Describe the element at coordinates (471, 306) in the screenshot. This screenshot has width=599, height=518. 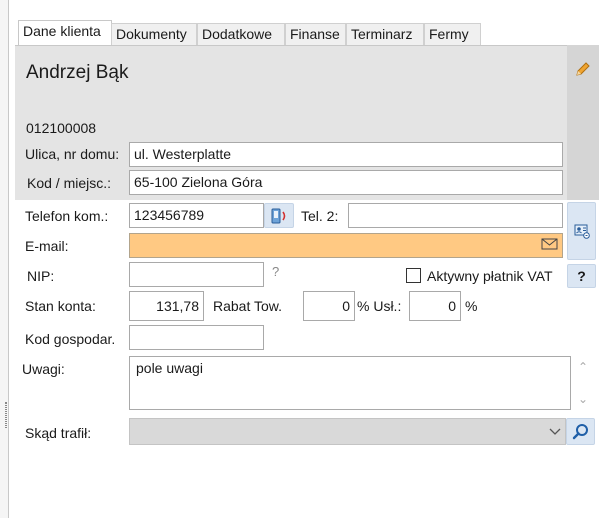
I see `percent-label: %` at that location.